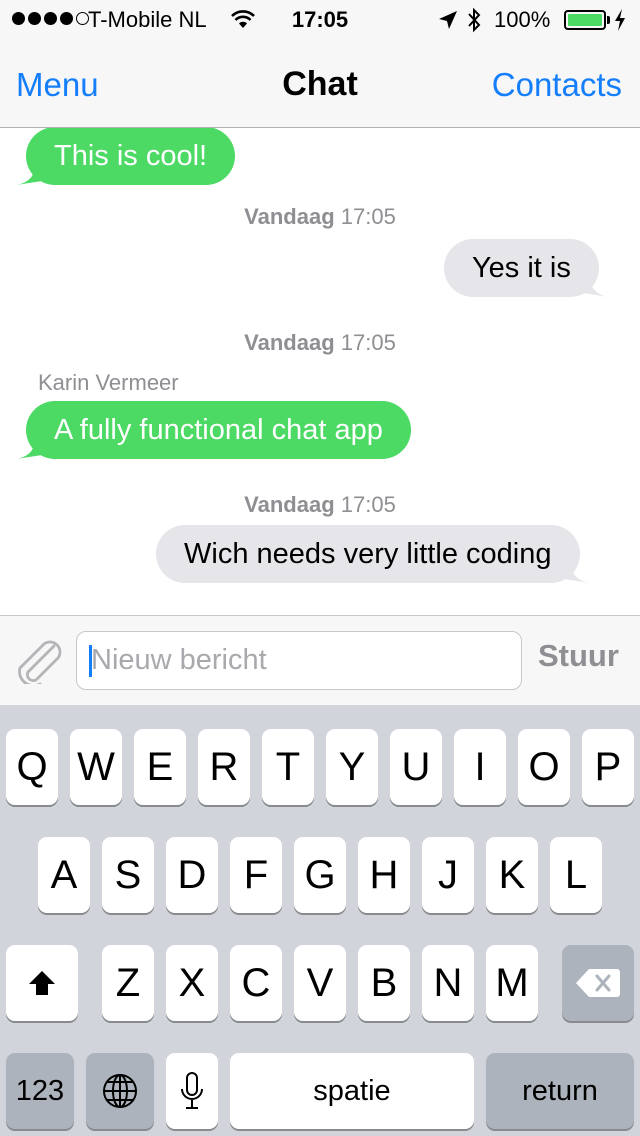 Image resolution: width=640 pixels, height=1136 pixels. Describe the element at coordinates (416, 767) in the screenshot. I see `key-u: U` at that location.